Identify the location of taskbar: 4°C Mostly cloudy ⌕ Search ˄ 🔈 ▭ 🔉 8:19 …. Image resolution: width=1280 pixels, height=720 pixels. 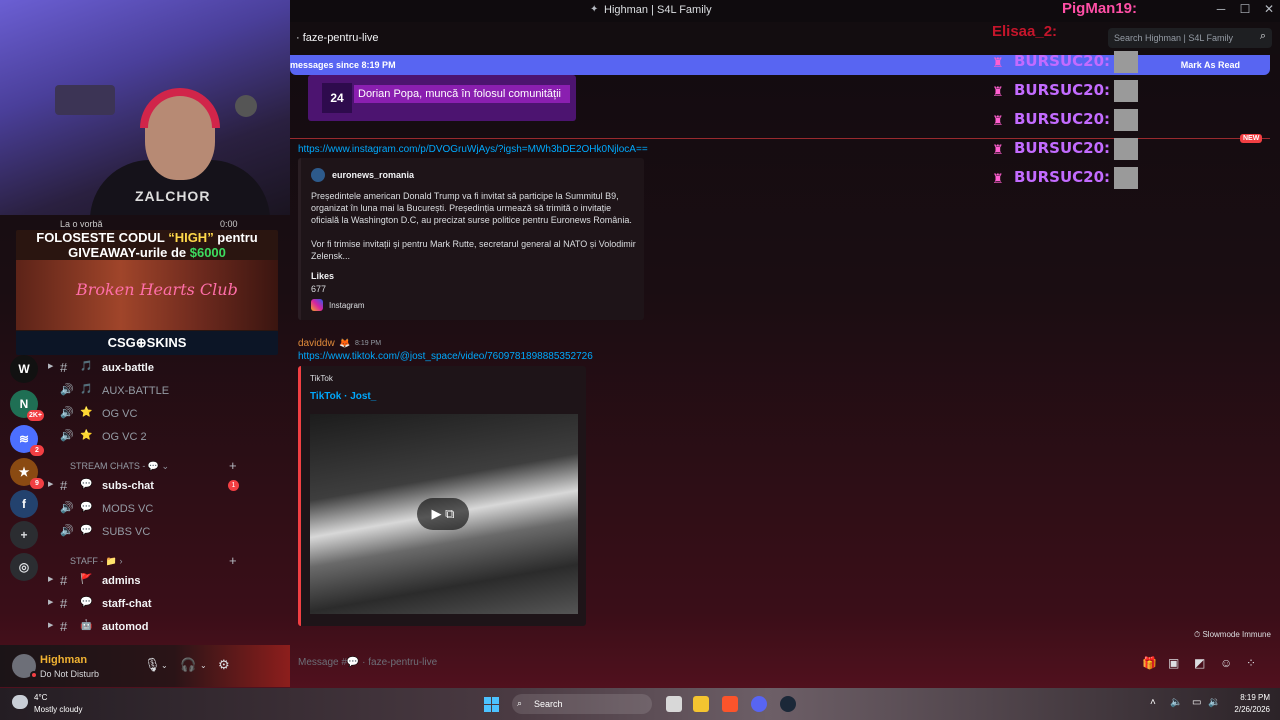
(640, 704).